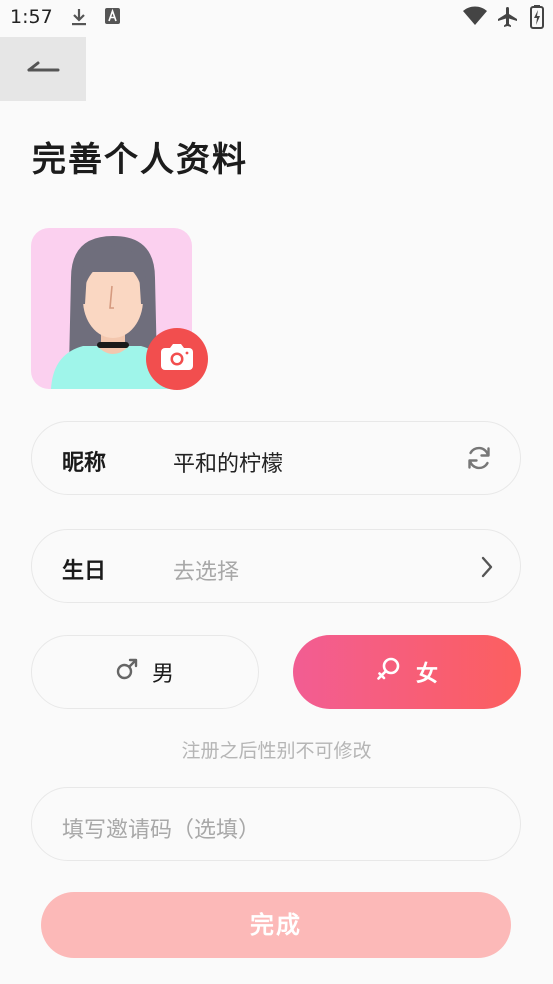  What do you see at coordinates (389, 672) in the screenshot?
I see `female-symbol-icon` at bounding box center [389, 672].